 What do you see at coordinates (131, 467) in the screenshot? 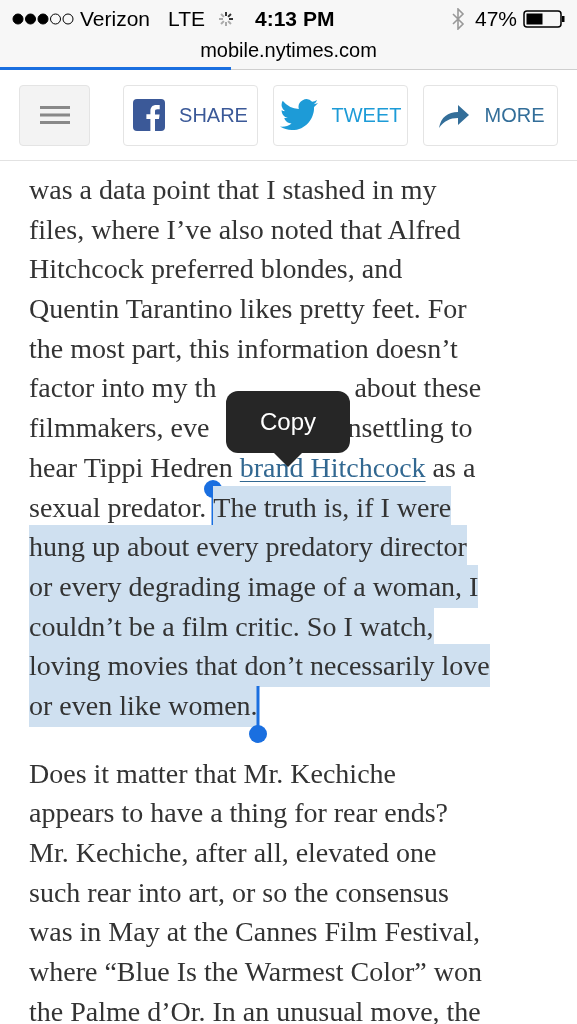
I see `article-text: hear Tippi Hedren` at bounding box center [131, 467].